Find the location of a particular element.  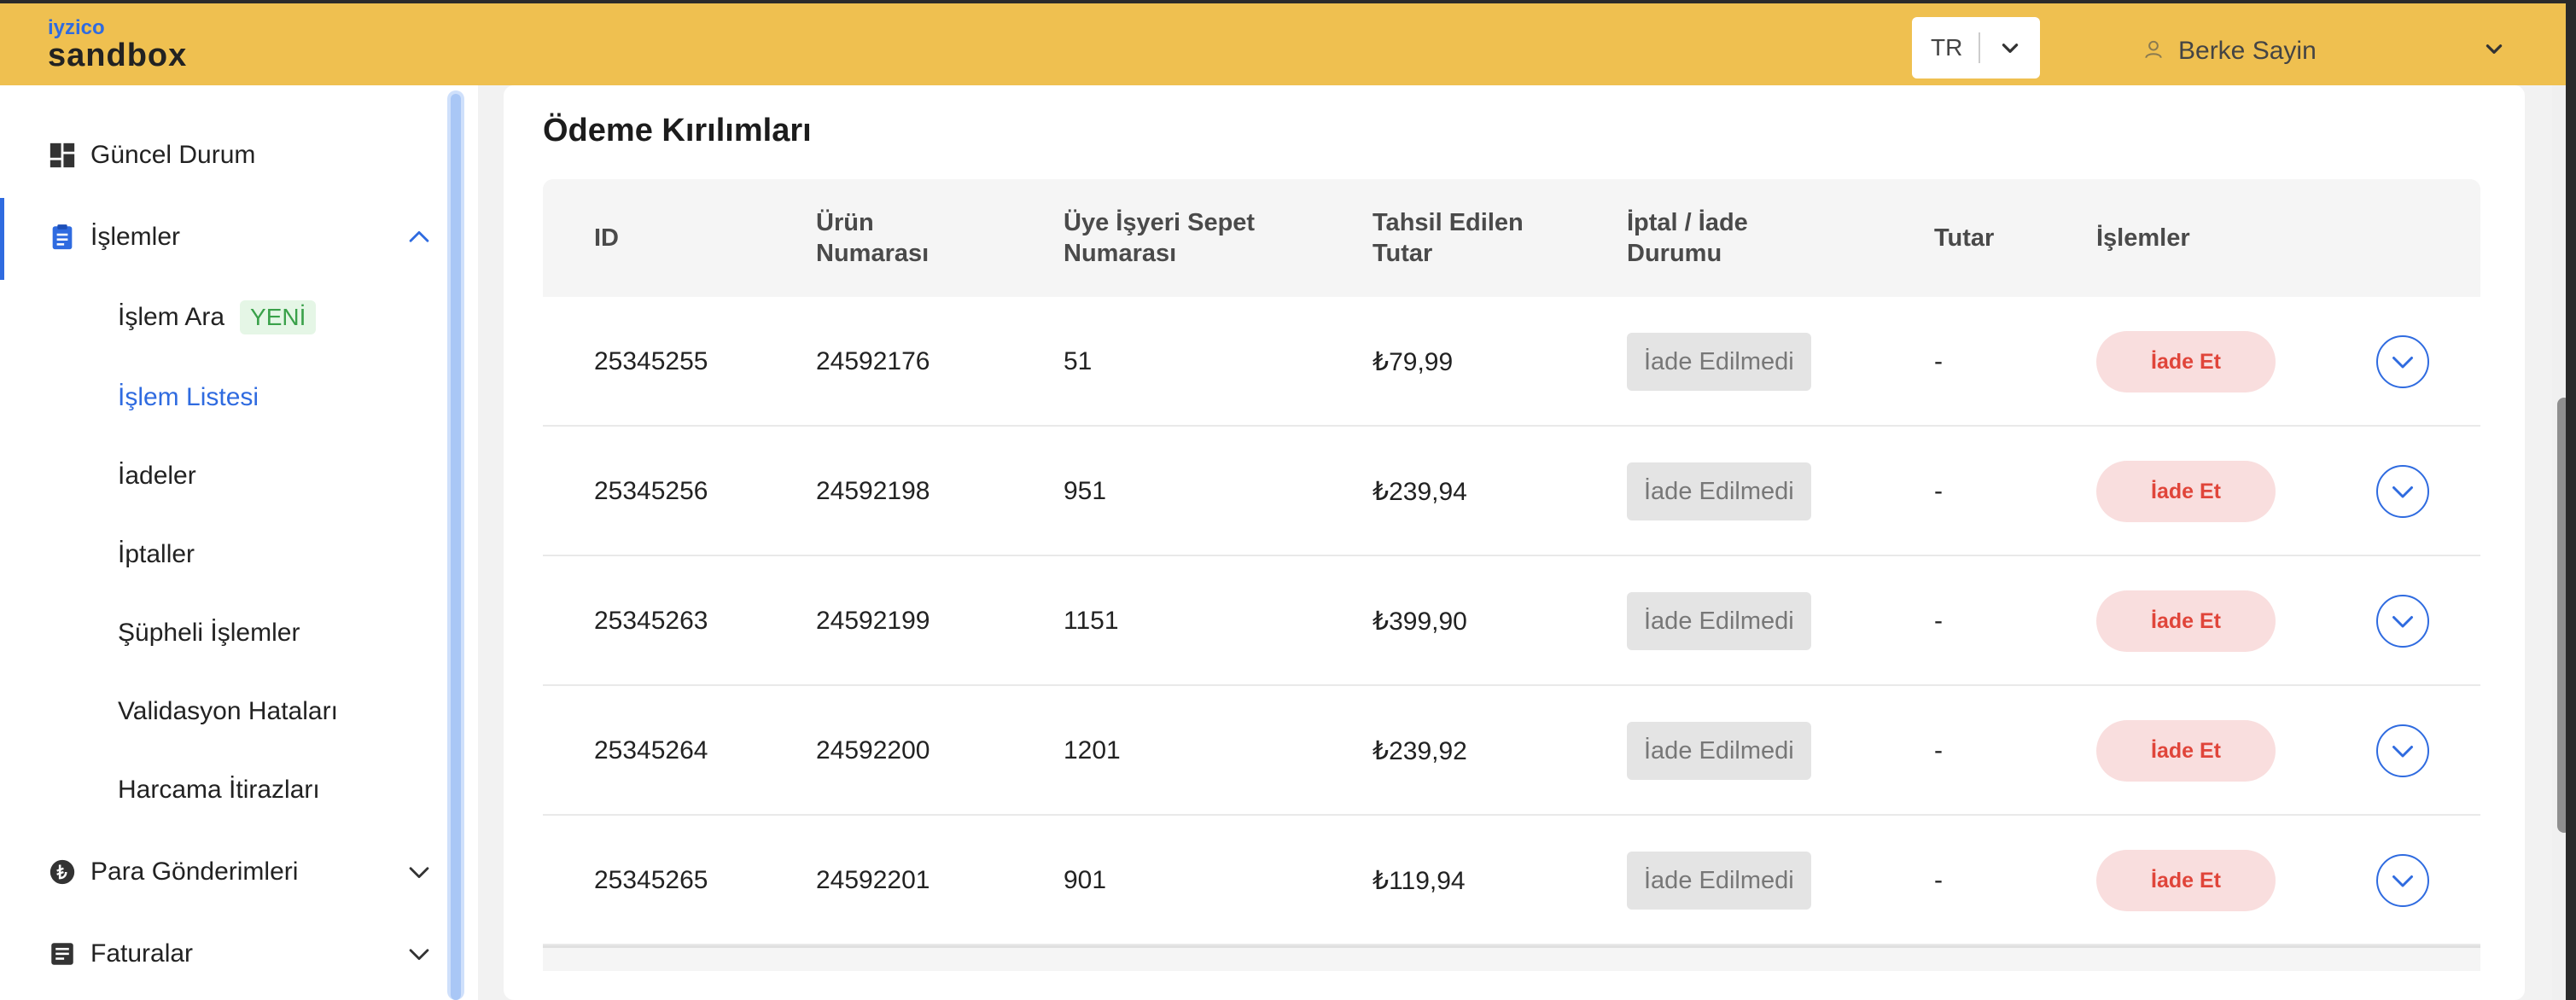

cell-collected-amount: ₺79,99 is located at coordinates (1413, 361).